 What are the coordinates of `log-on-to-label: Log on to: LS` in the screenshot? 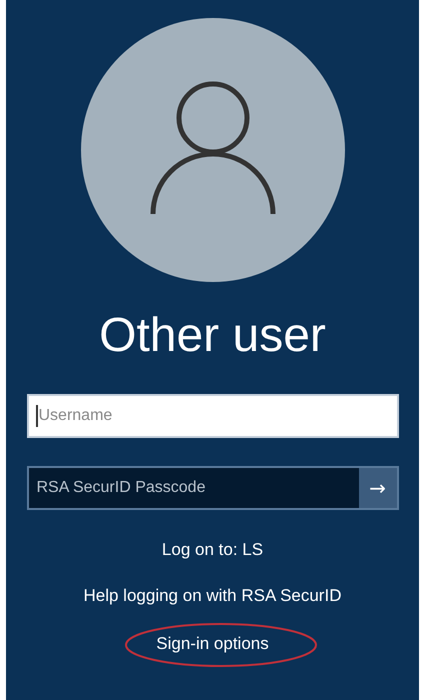 It's located at (213, 550).